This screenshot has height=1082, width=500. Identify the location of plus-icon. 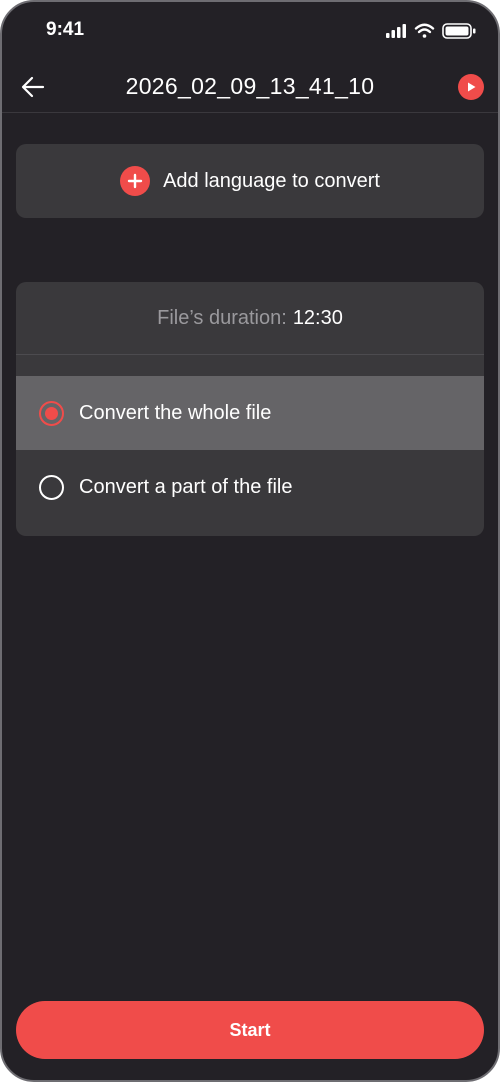
(135, 181).